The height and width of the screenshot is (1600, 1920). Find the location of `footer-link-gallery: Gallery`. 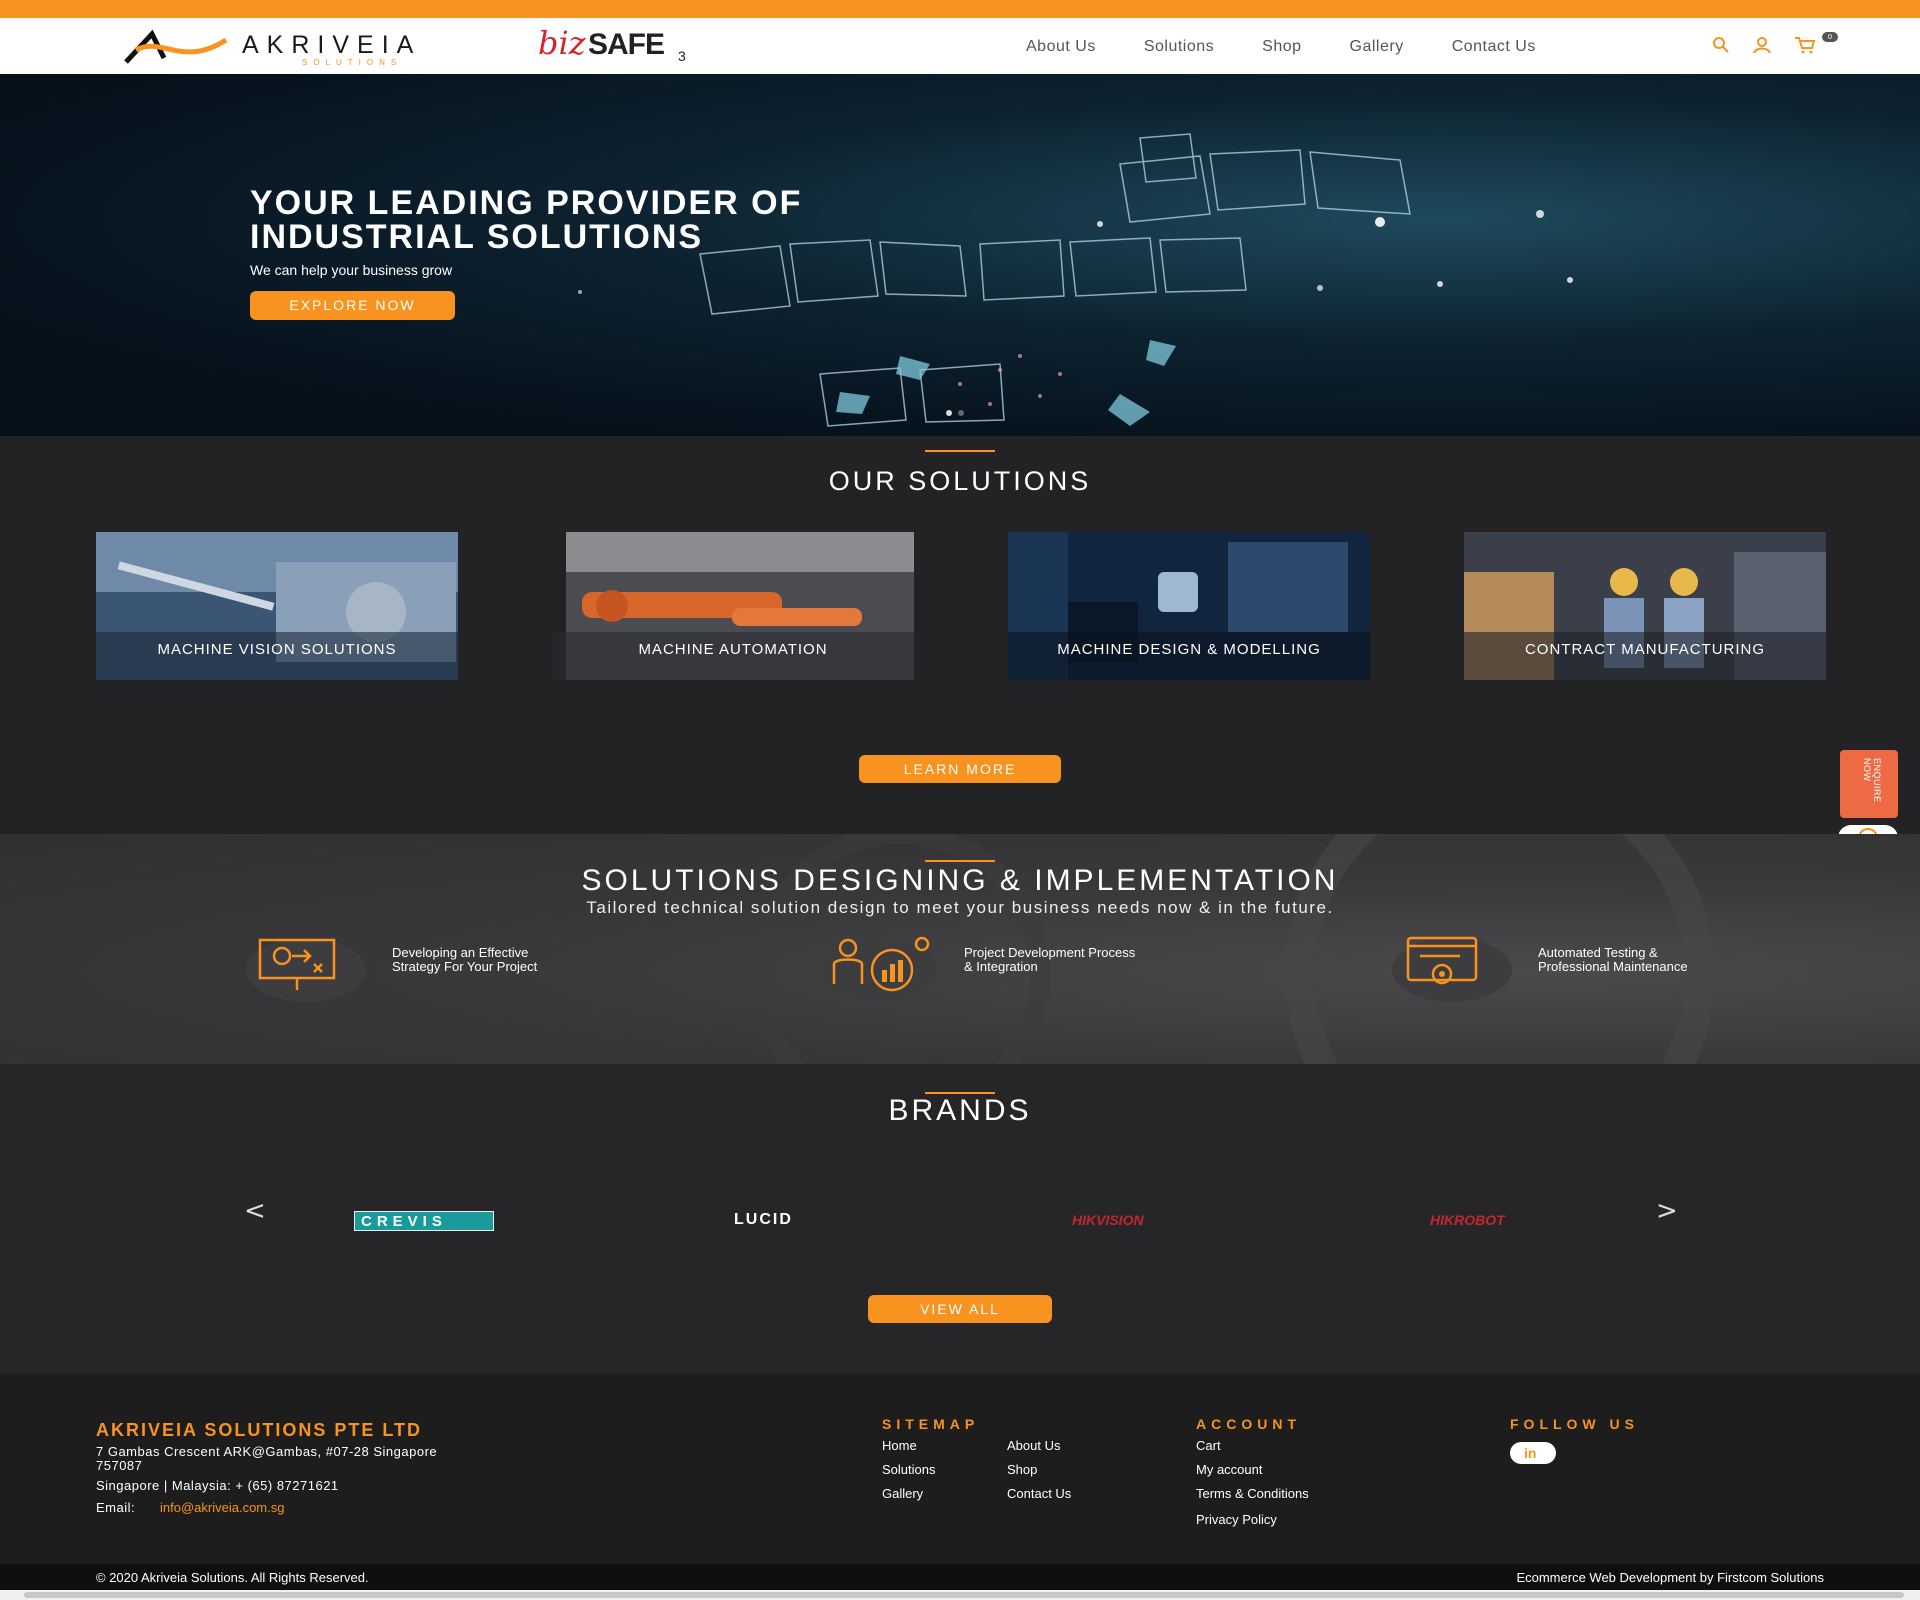

footer-link-gallery: Gallery is located at coordinates (902, 1493).